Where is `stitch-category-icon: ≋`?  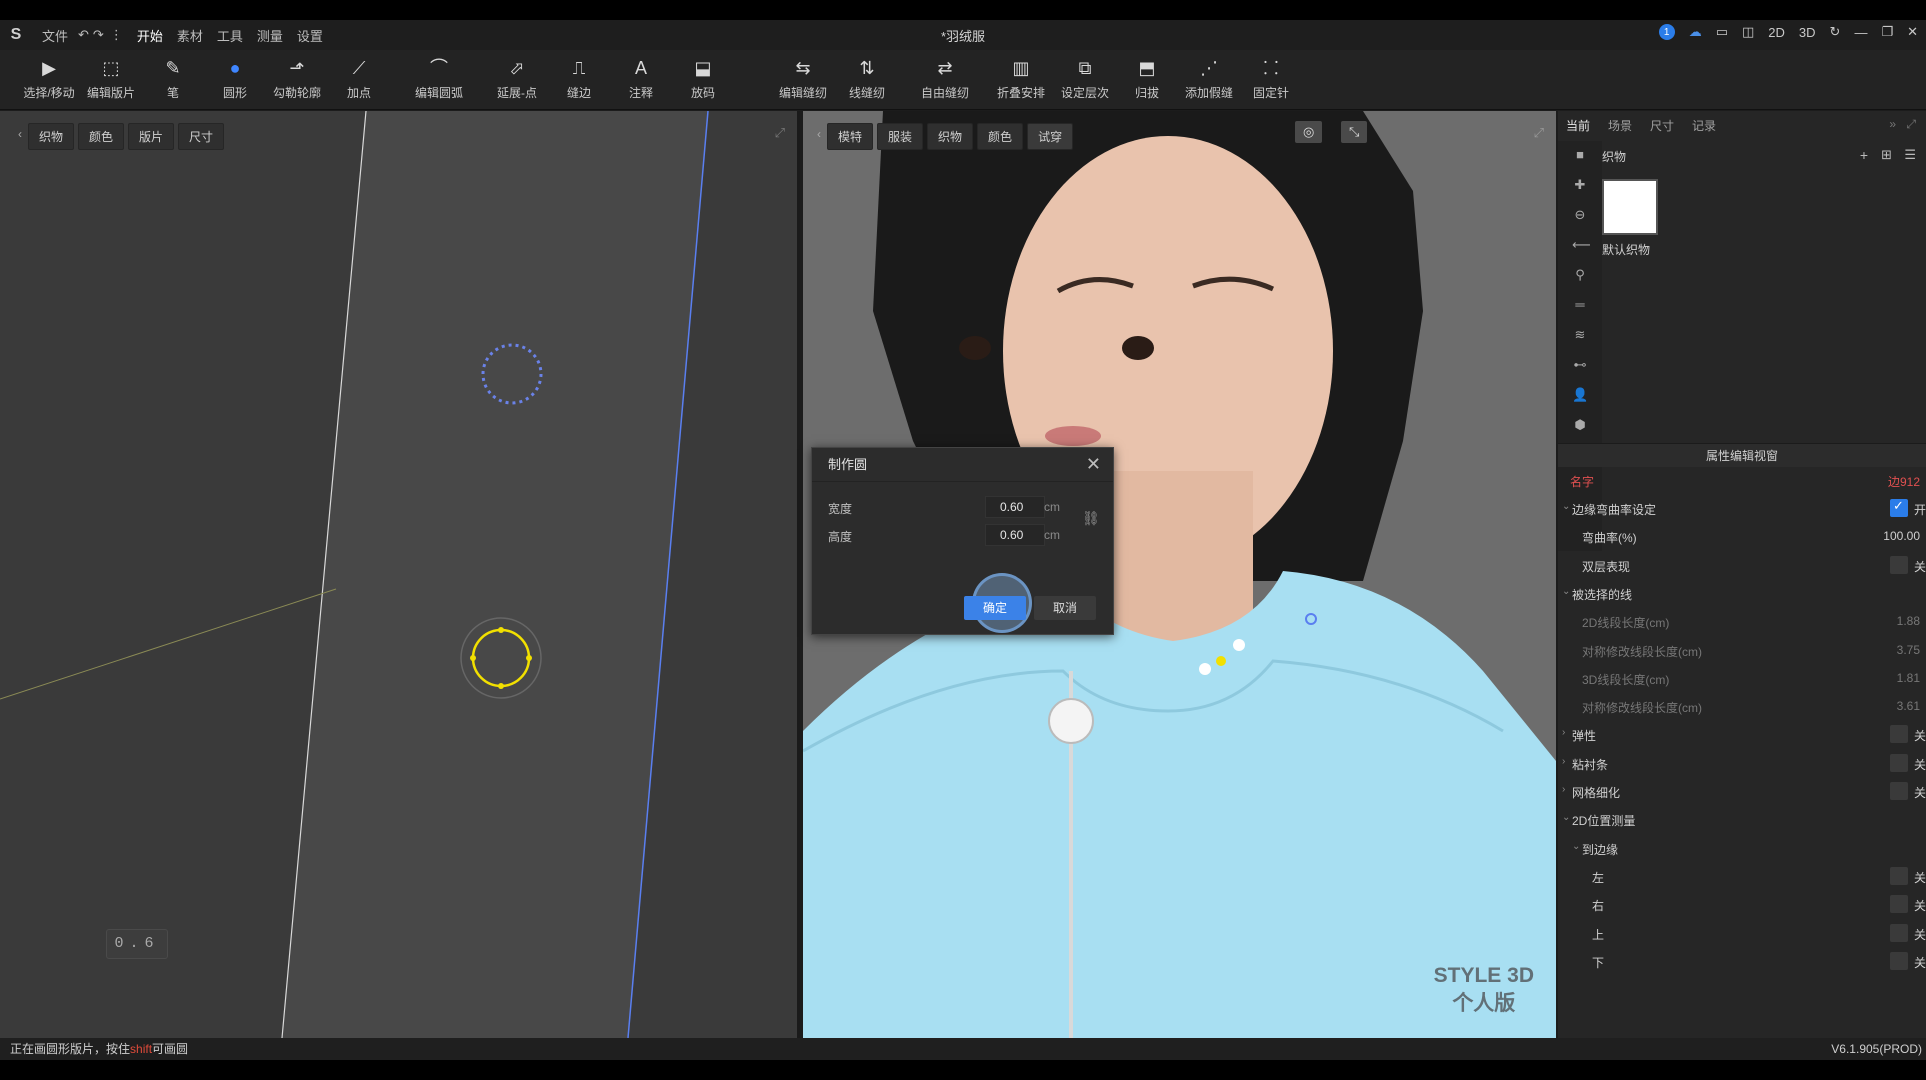
stitch-category-icon: ≋ is located at coordinates (1580, 335).